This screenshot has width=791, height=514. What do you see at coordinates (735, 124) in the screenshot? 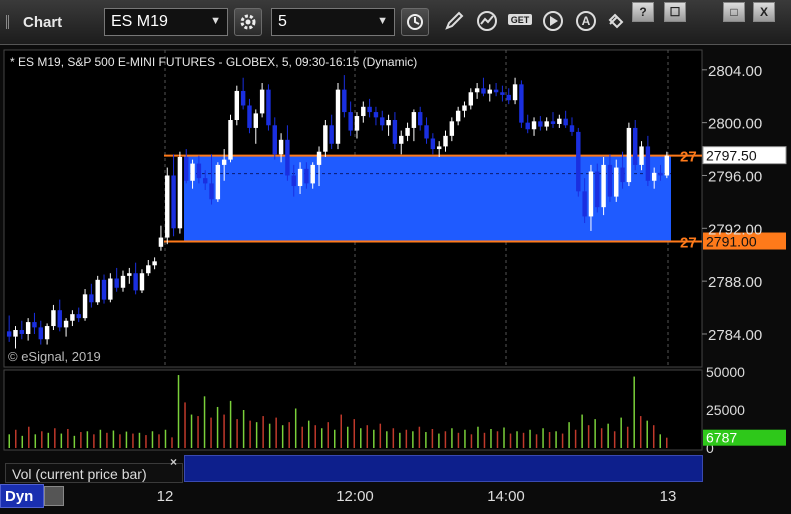
I see `price-tick-label: 2800.00` at bounding box center [735, 124].